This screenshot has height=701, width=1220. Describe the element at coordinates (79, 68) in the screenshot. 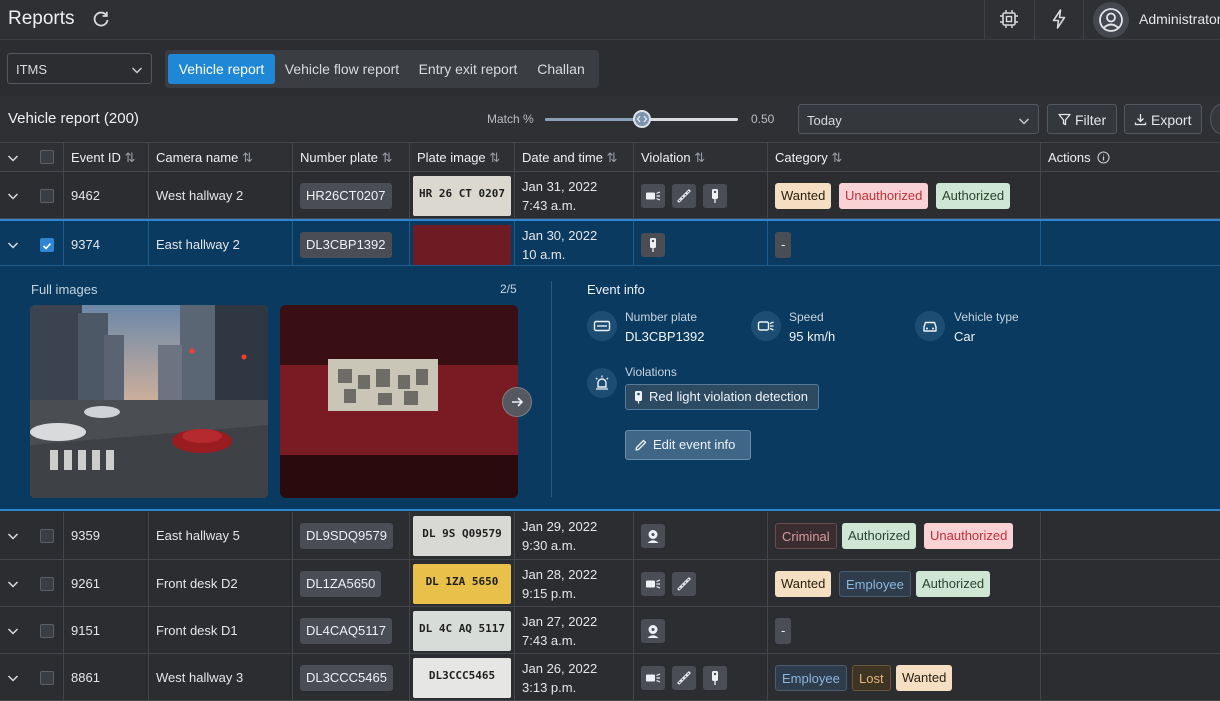

I see `system-select: ITMS` at that location.